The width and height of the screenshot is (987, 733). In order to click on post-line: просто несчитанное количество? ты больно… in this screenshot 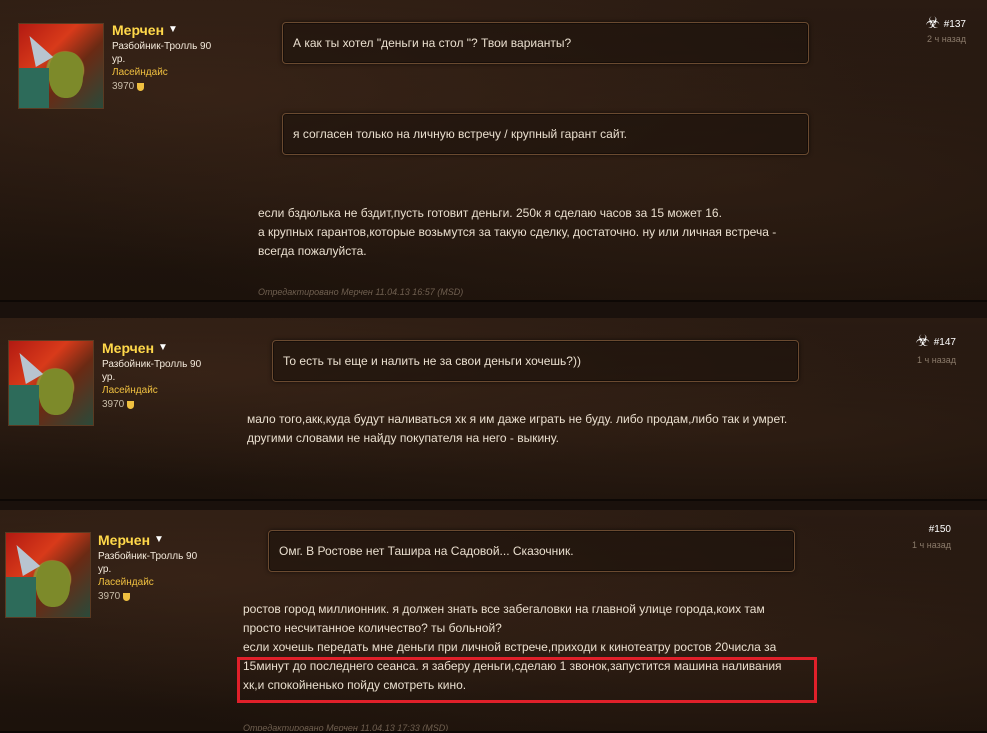, I will do `click(372, 628)`.